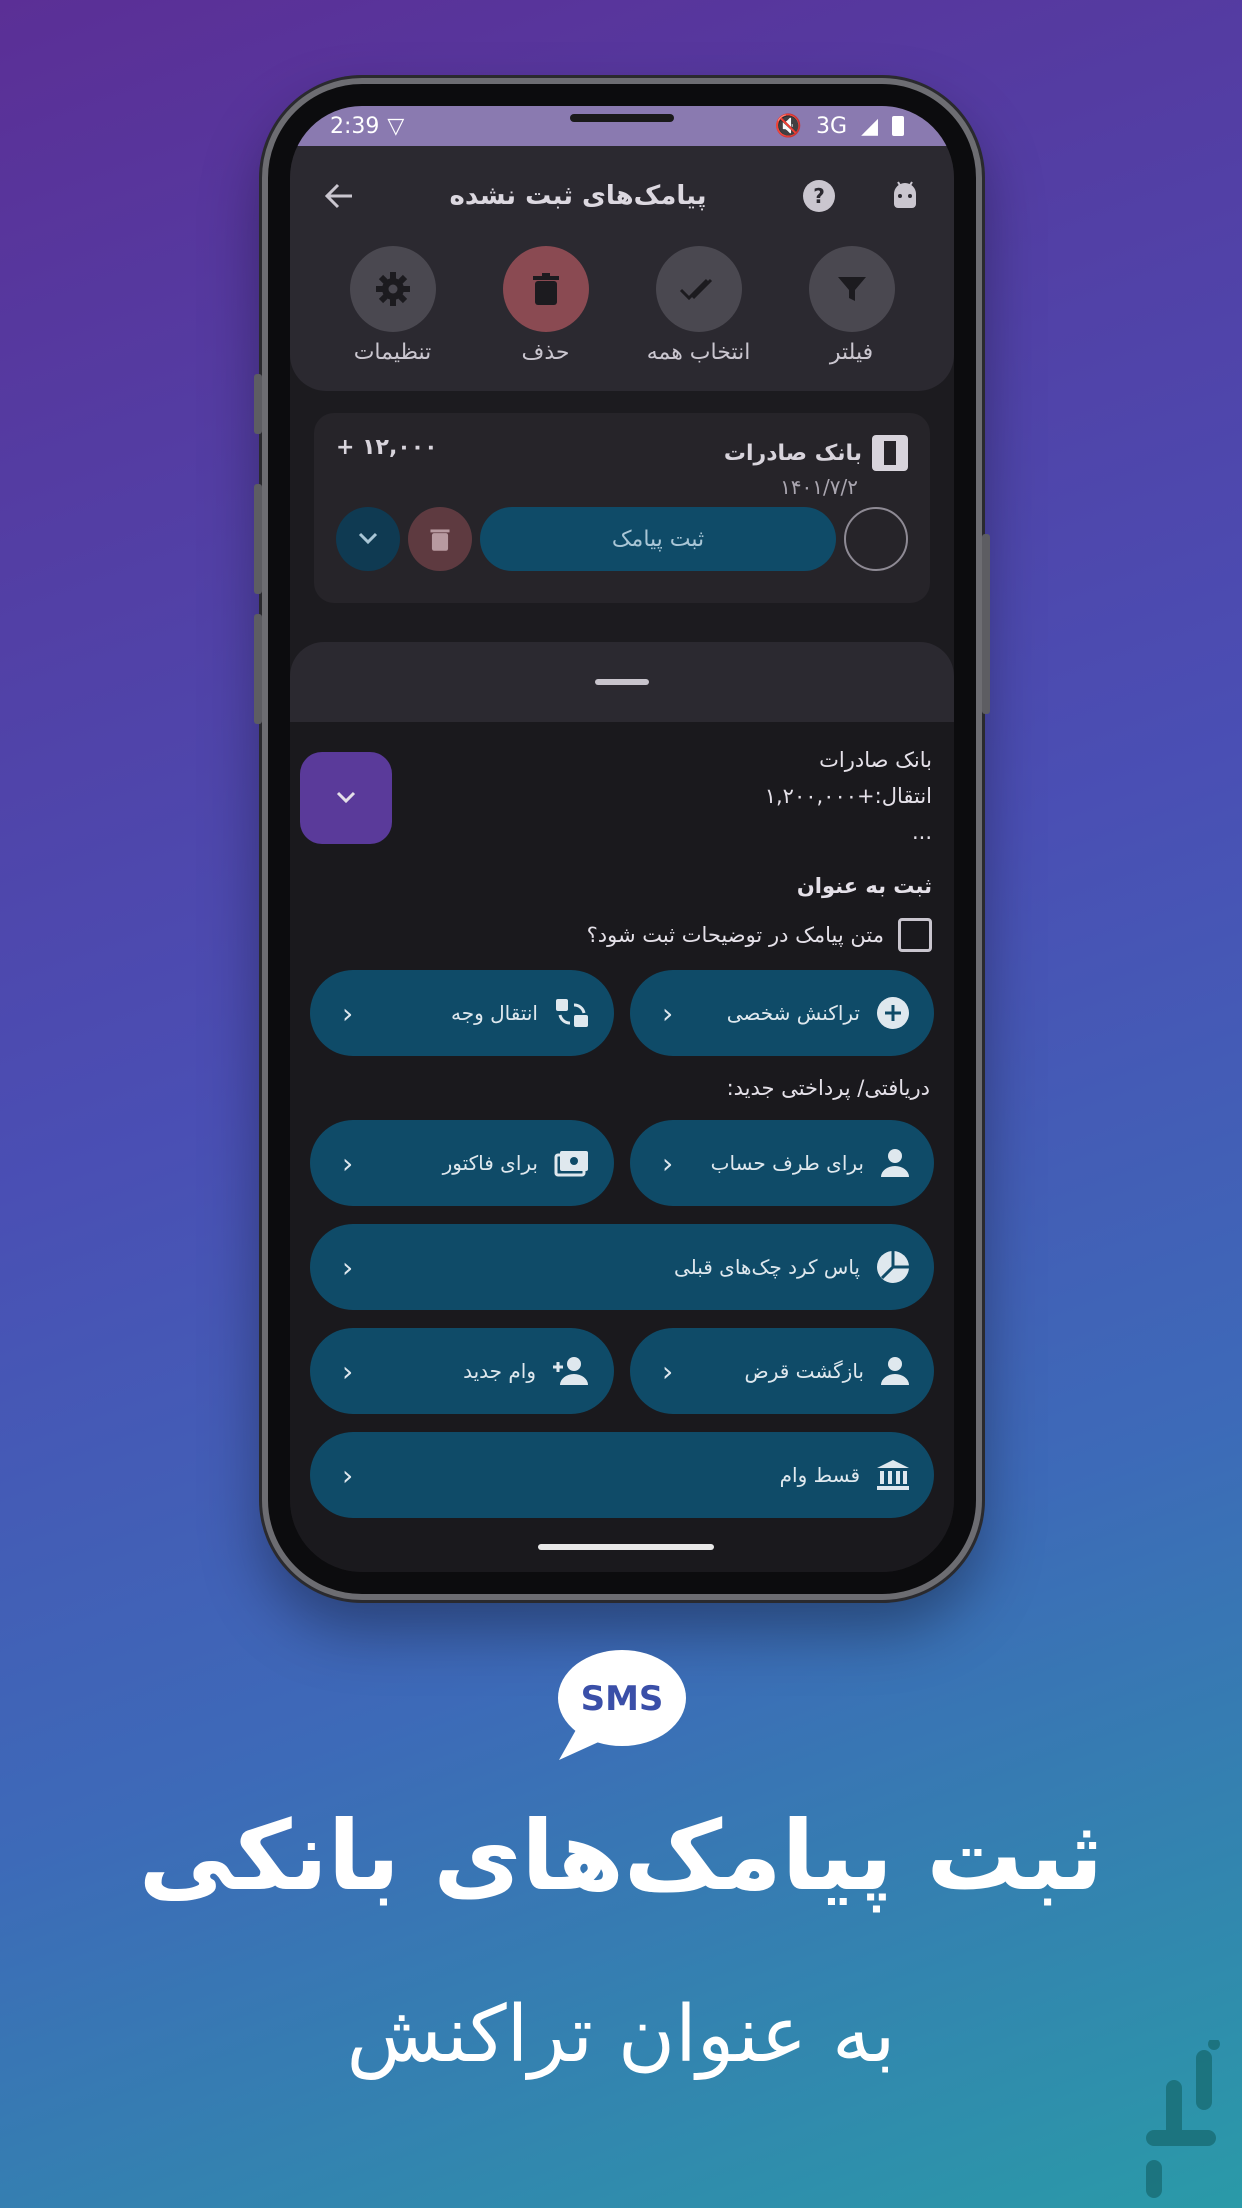 This screenshot has width=1242, height=2208. I want to click on checkbox-label: متن پیامک در توضیحات ثبت شود؟, so click(735, 935).